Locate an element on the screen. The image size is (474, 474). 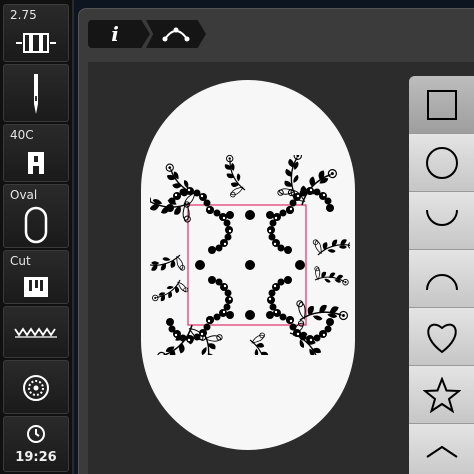
hoop-value: Oval is located at coordinates (24, 195).